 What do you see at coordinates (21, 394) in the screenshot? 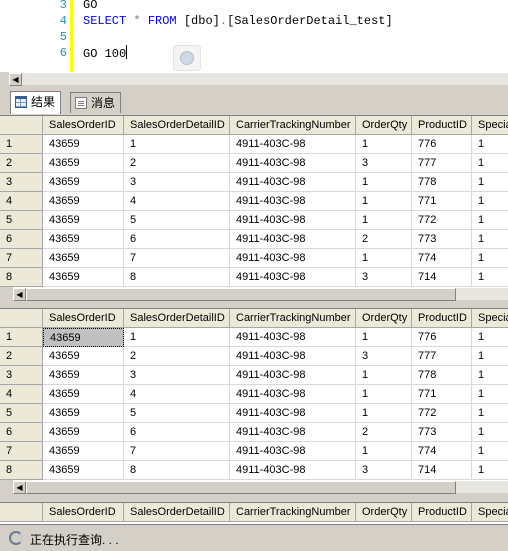
I see `row-number: 4` at bounding box center [21, 394].